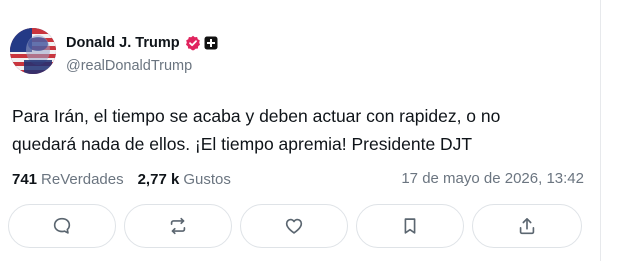  I want to click on reposts-stat: 741 ReVerdades, so click(68, 179).